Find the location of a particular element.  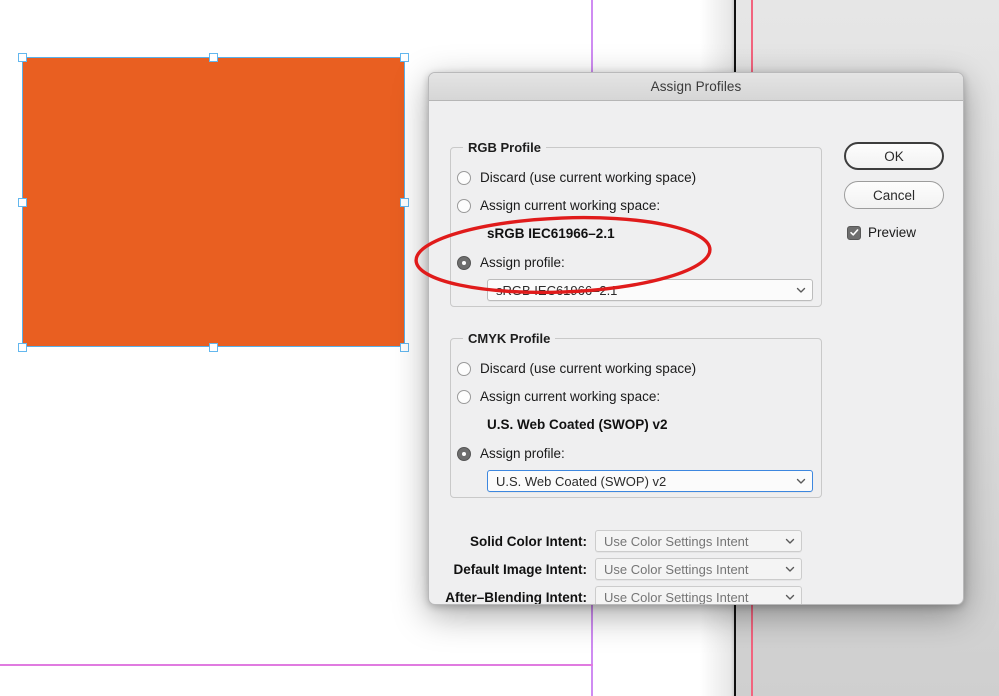

rgb-assign-profile-value: sRGB IEC61966–2.1 is located at coordinates (557, 290).